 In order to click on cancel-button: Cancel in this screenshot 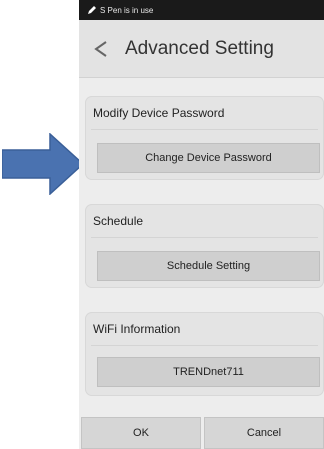, I will do `click(264, 433)`.